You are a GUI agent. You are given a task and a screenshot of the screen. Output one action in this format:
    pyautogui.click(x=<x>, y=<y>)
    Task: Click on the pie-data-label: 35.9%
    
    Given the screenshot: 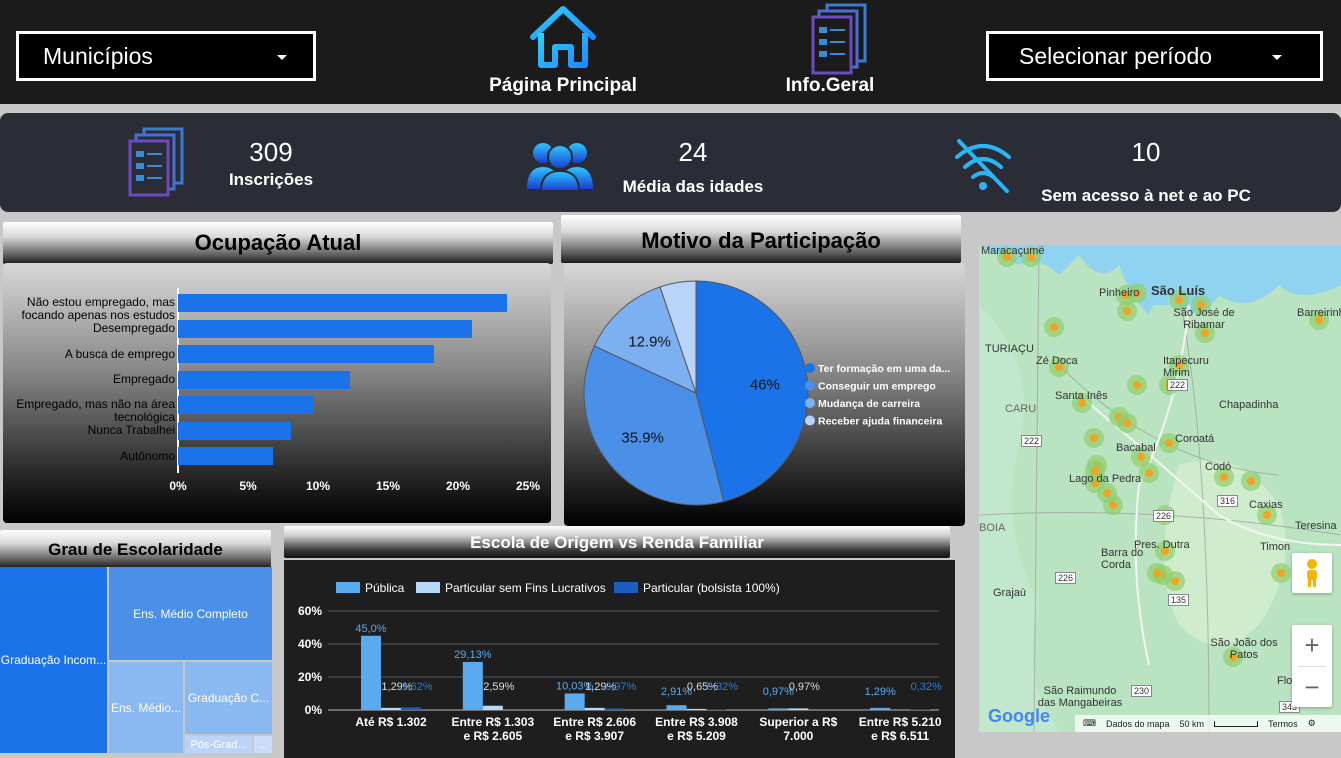 What is the action you would take?
    pyautogui.click(x=642, y=437)
    